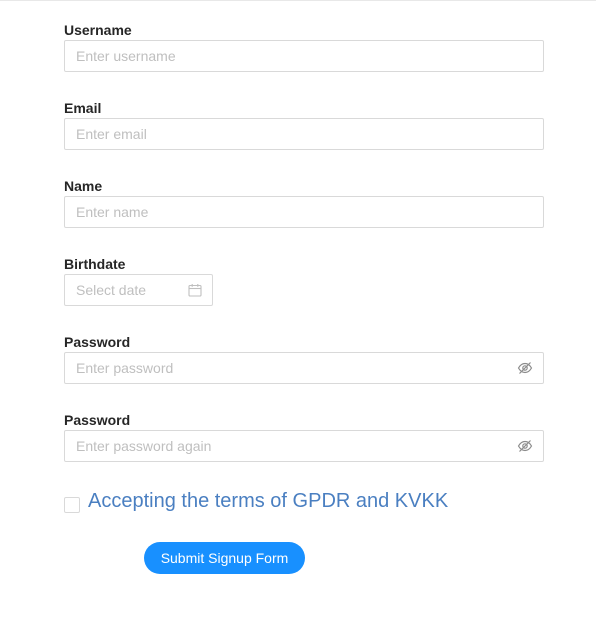 Image resolution: width=596 pixels, height=621 pixels. I want to click on name-field-group: Name, so click(304, 202).